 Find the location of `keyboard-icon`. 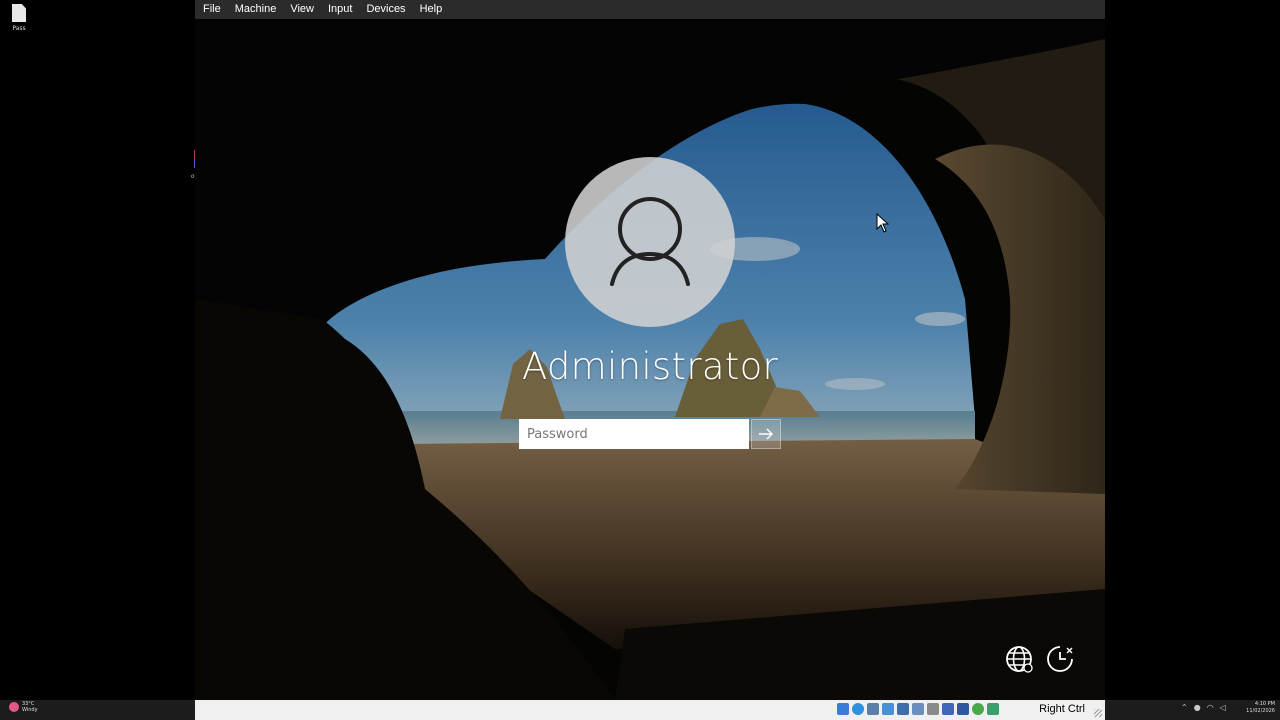

keyboard-icon is located at coordinates (993, 709).